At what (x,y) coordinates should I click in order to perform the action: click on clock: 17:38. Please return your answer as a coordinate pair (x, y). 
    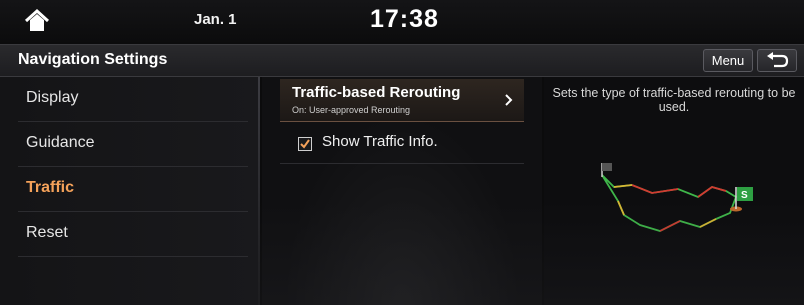
    Looking at the image, I should click on (404, 19).